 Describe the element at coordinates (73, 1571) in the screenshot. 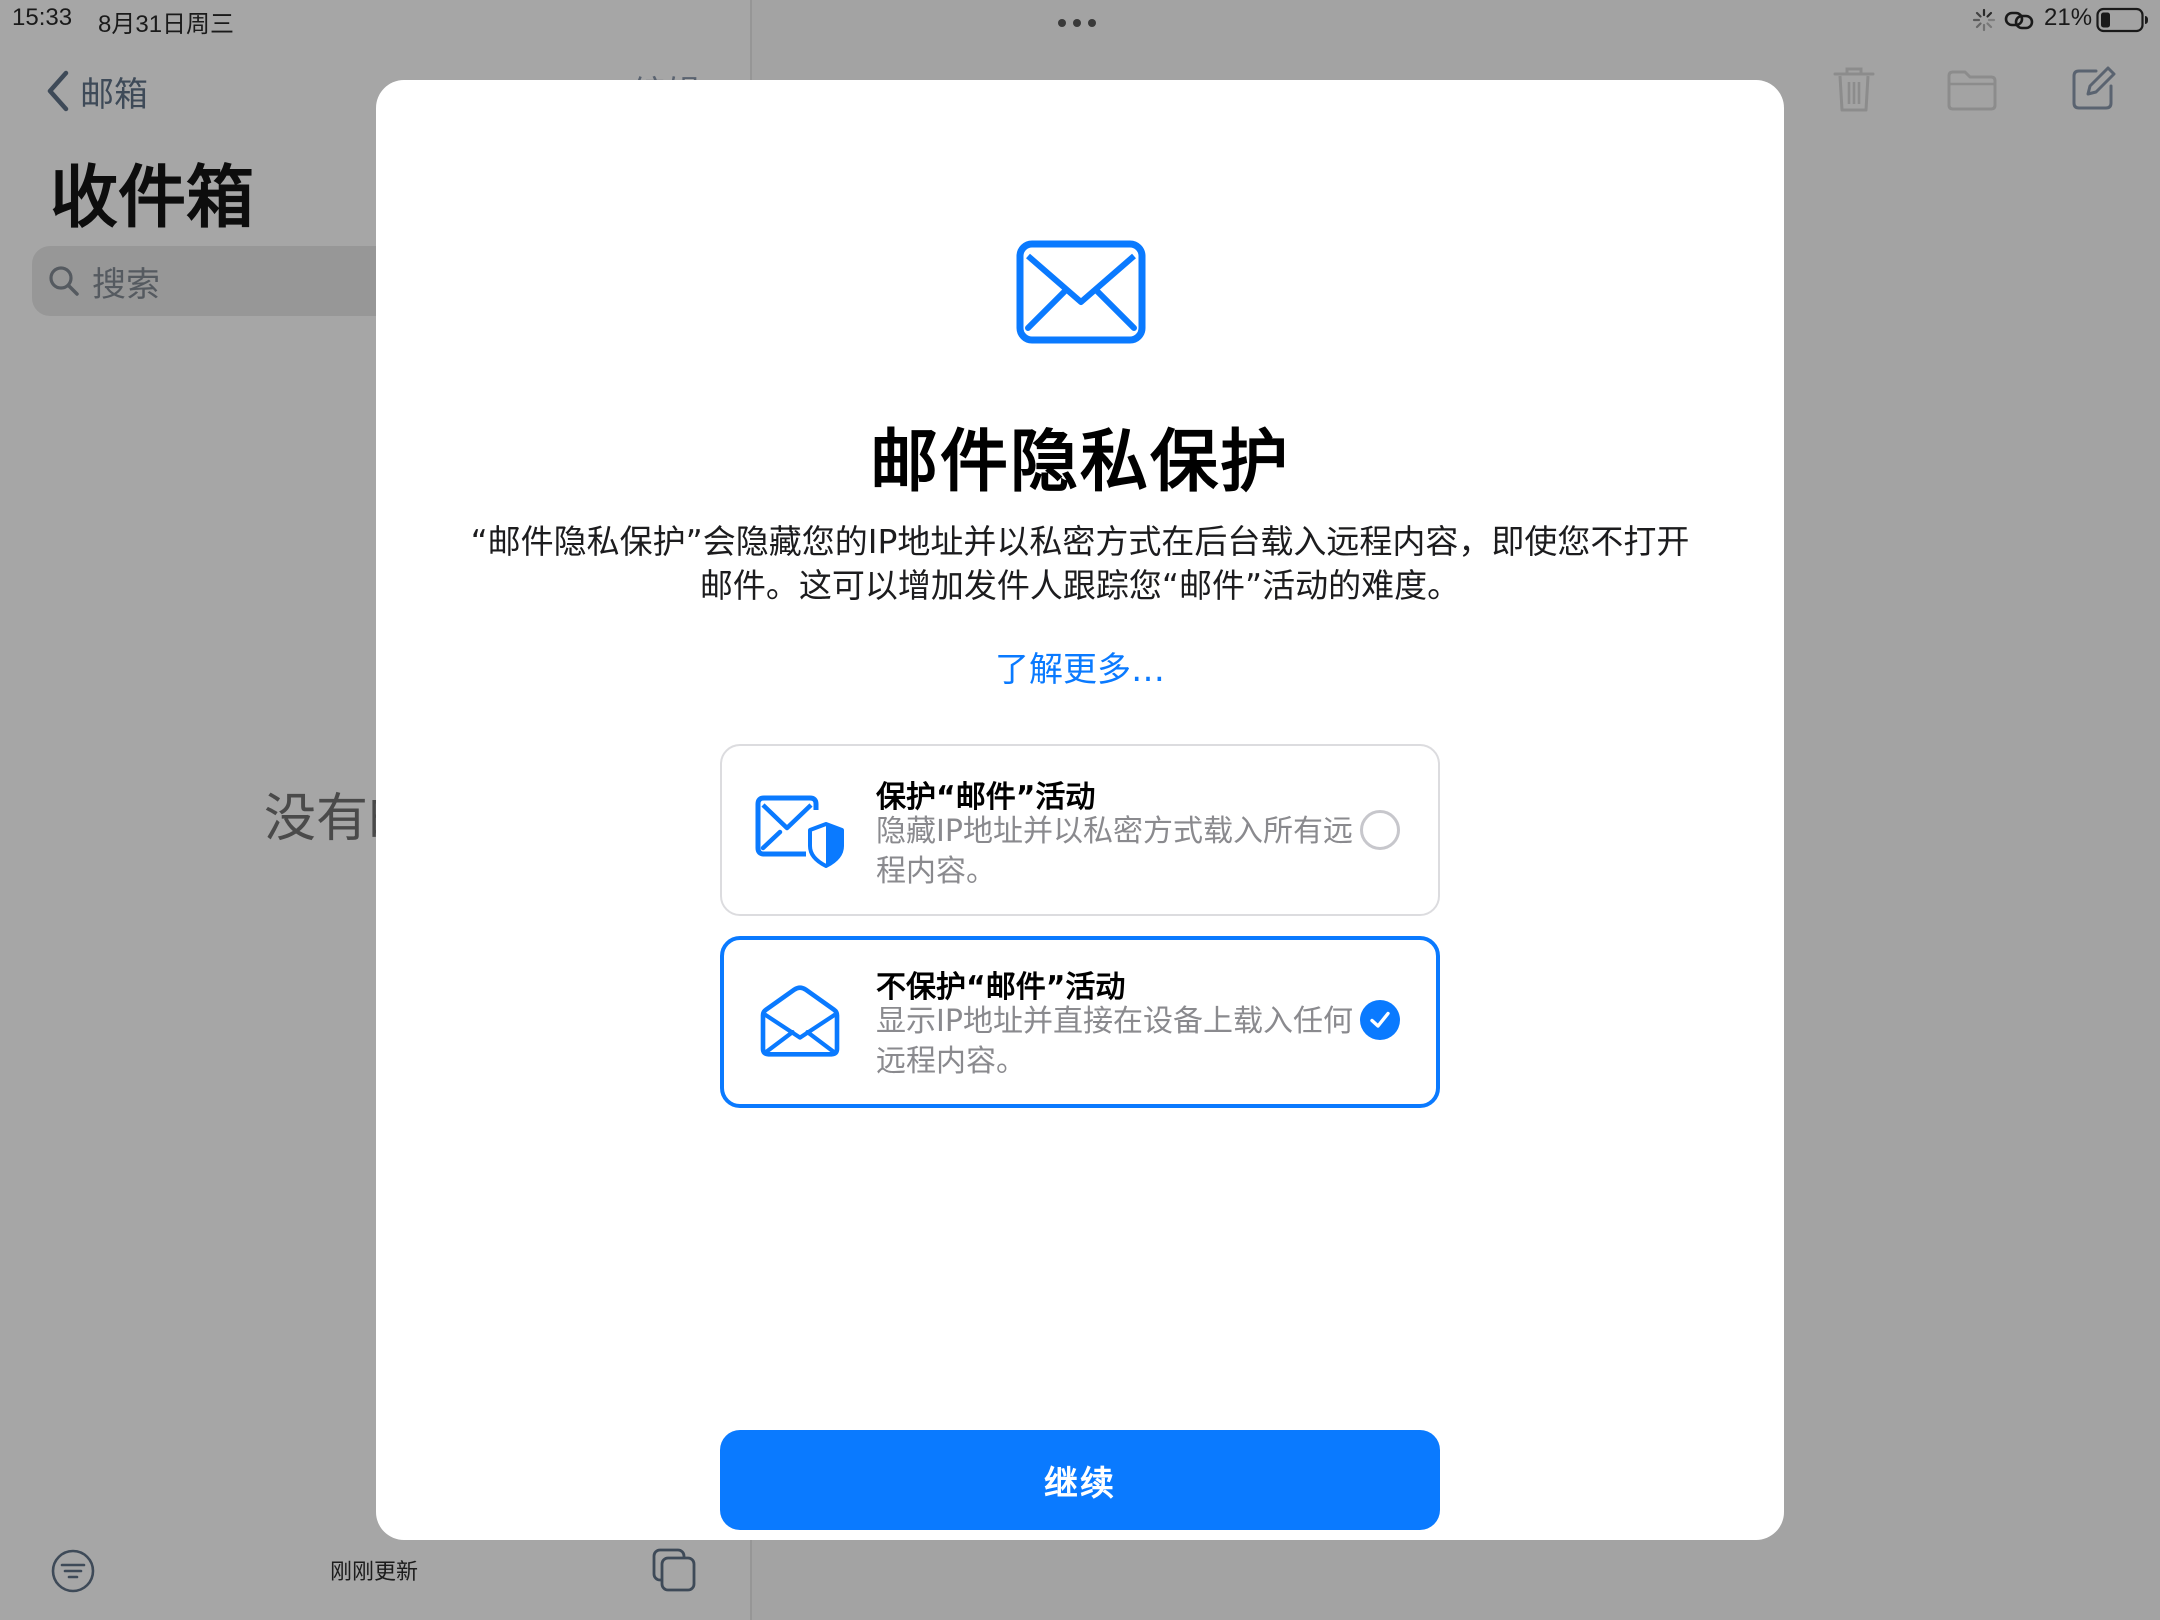

I see `filter-icon` at that location.